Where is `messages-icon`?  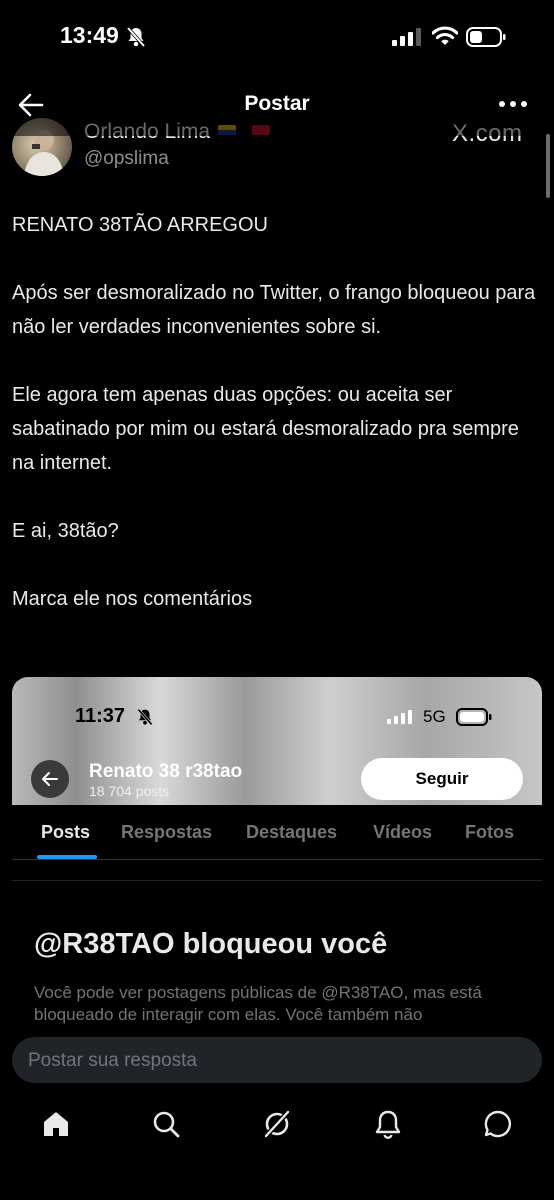
messages-icon is located at coordinates (498, 1124).